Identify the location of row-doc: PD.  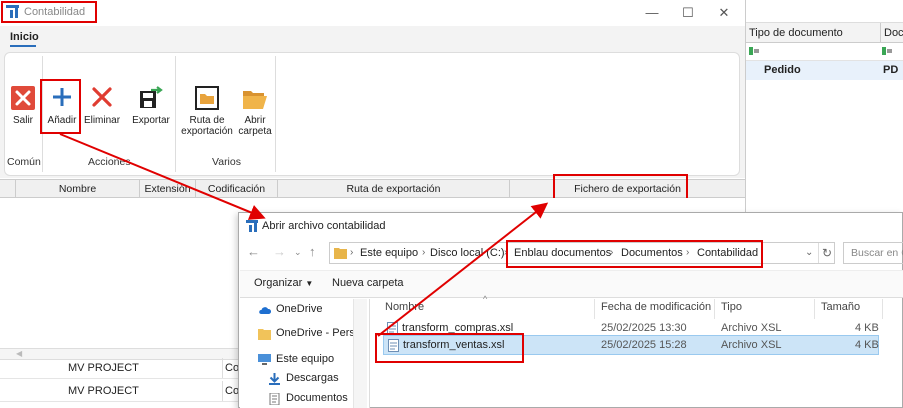
(891, 70).